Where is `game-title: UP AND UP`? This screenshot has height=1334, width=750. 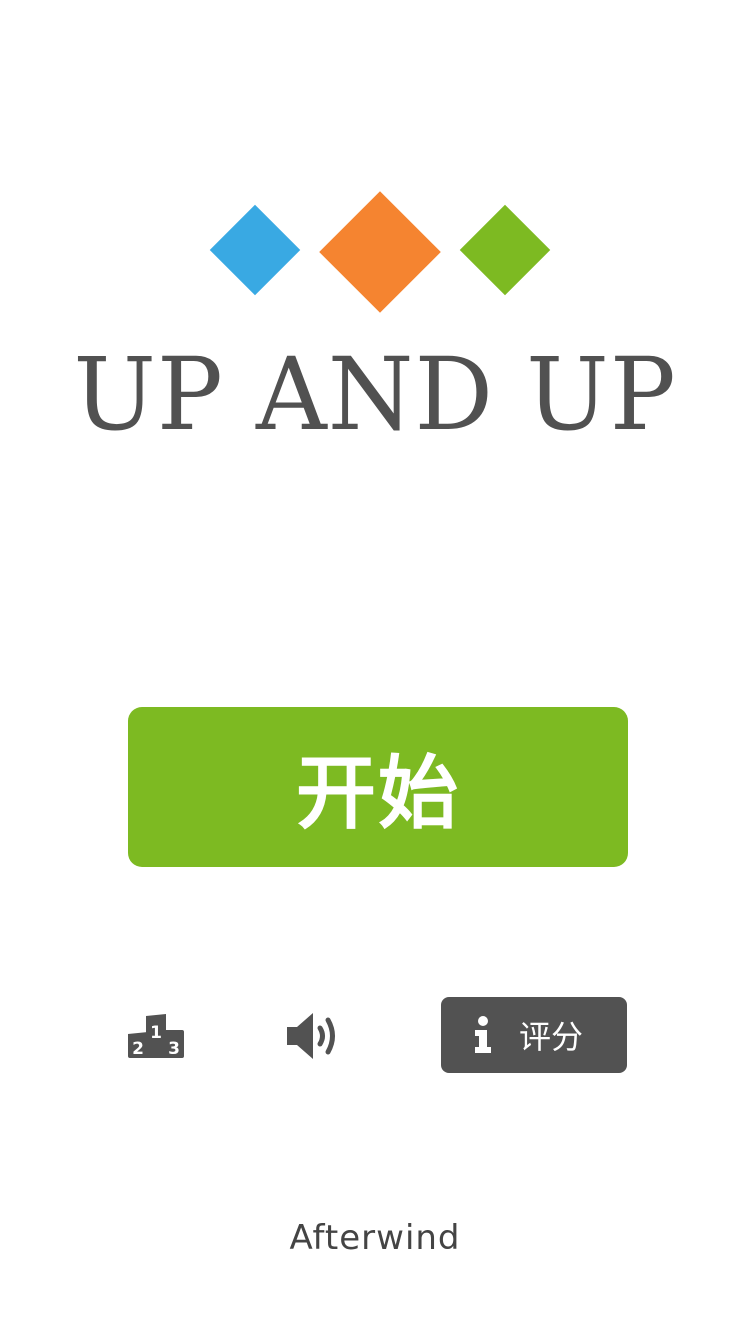
game-title: UP AND UP is located at coordinates (375, 394).